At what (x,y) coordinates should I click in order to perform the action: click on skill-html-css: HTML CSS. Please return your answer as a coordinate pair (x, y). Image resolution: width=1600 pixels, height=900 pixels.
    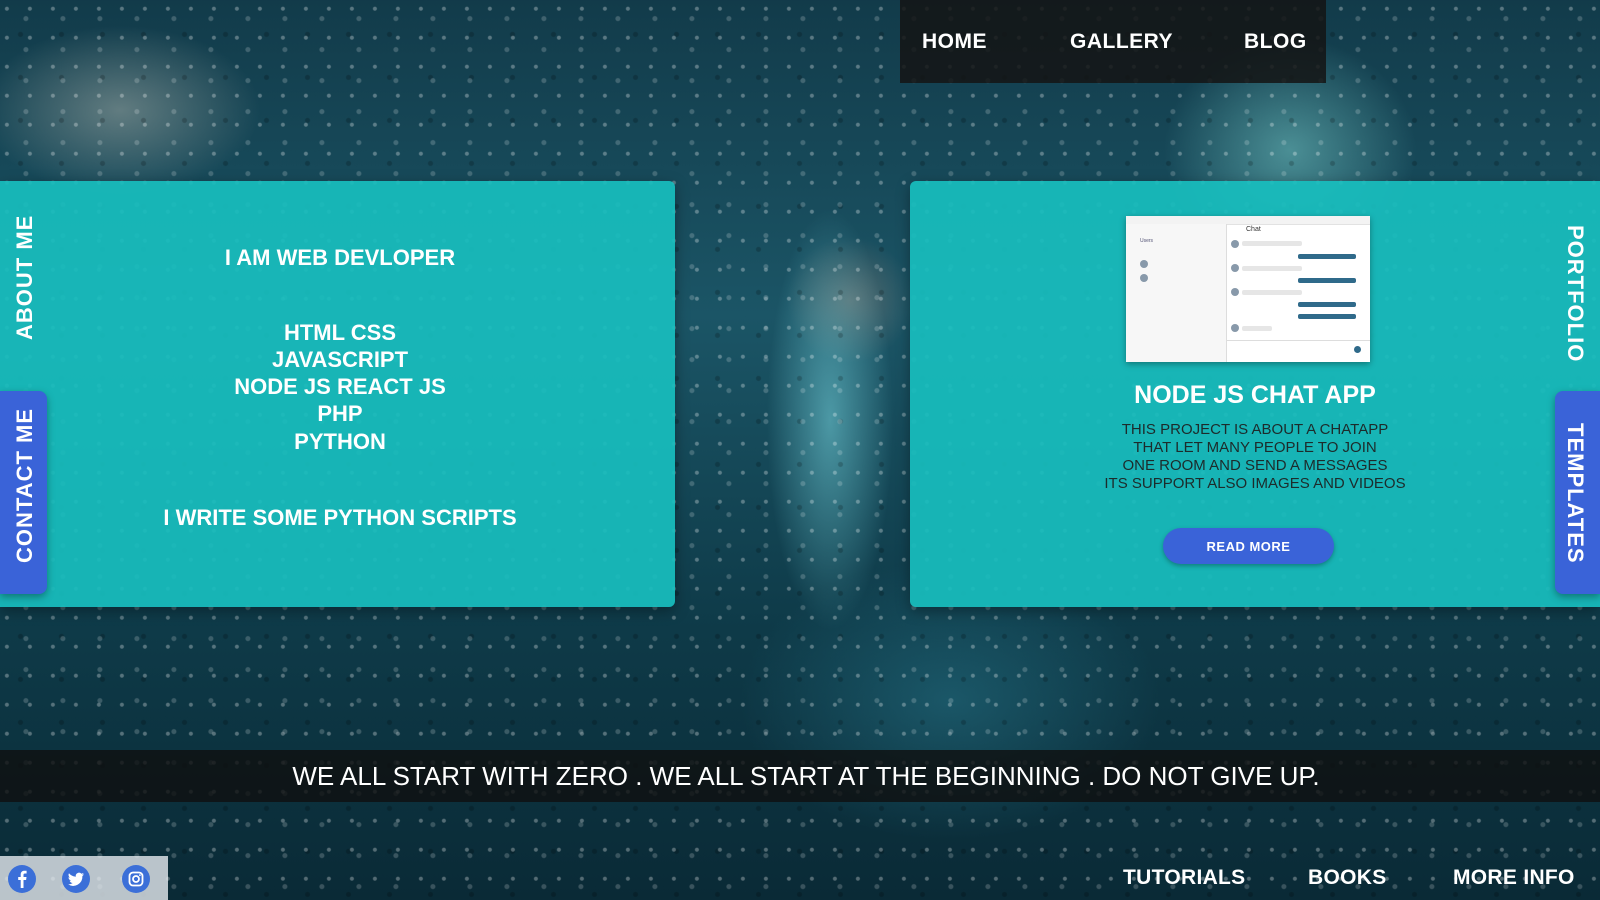
    Looking at the image, I should click on (340, 332).